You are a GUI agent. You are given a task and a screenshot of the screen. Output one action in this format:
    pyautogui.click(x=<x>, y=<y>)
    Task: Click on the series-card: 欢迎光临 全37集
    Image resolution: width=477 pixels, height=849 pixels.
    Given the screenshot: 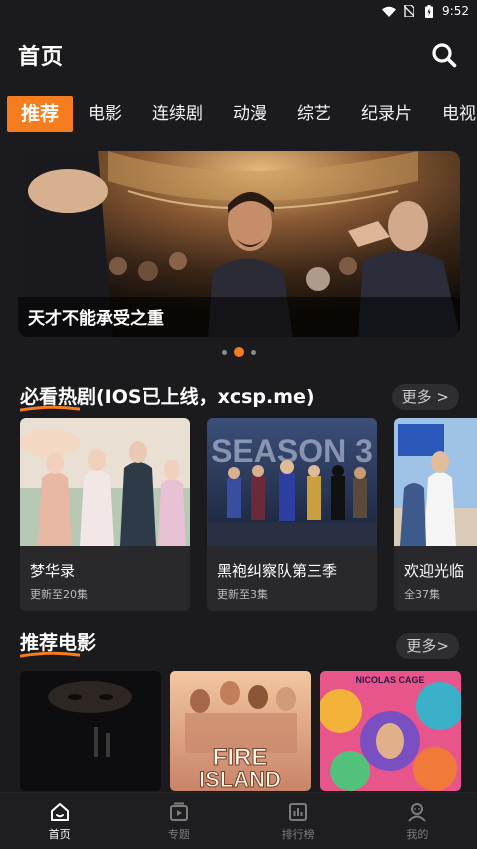 What is the action you would take?
    pyautogui.click(x=435, y=514)
    